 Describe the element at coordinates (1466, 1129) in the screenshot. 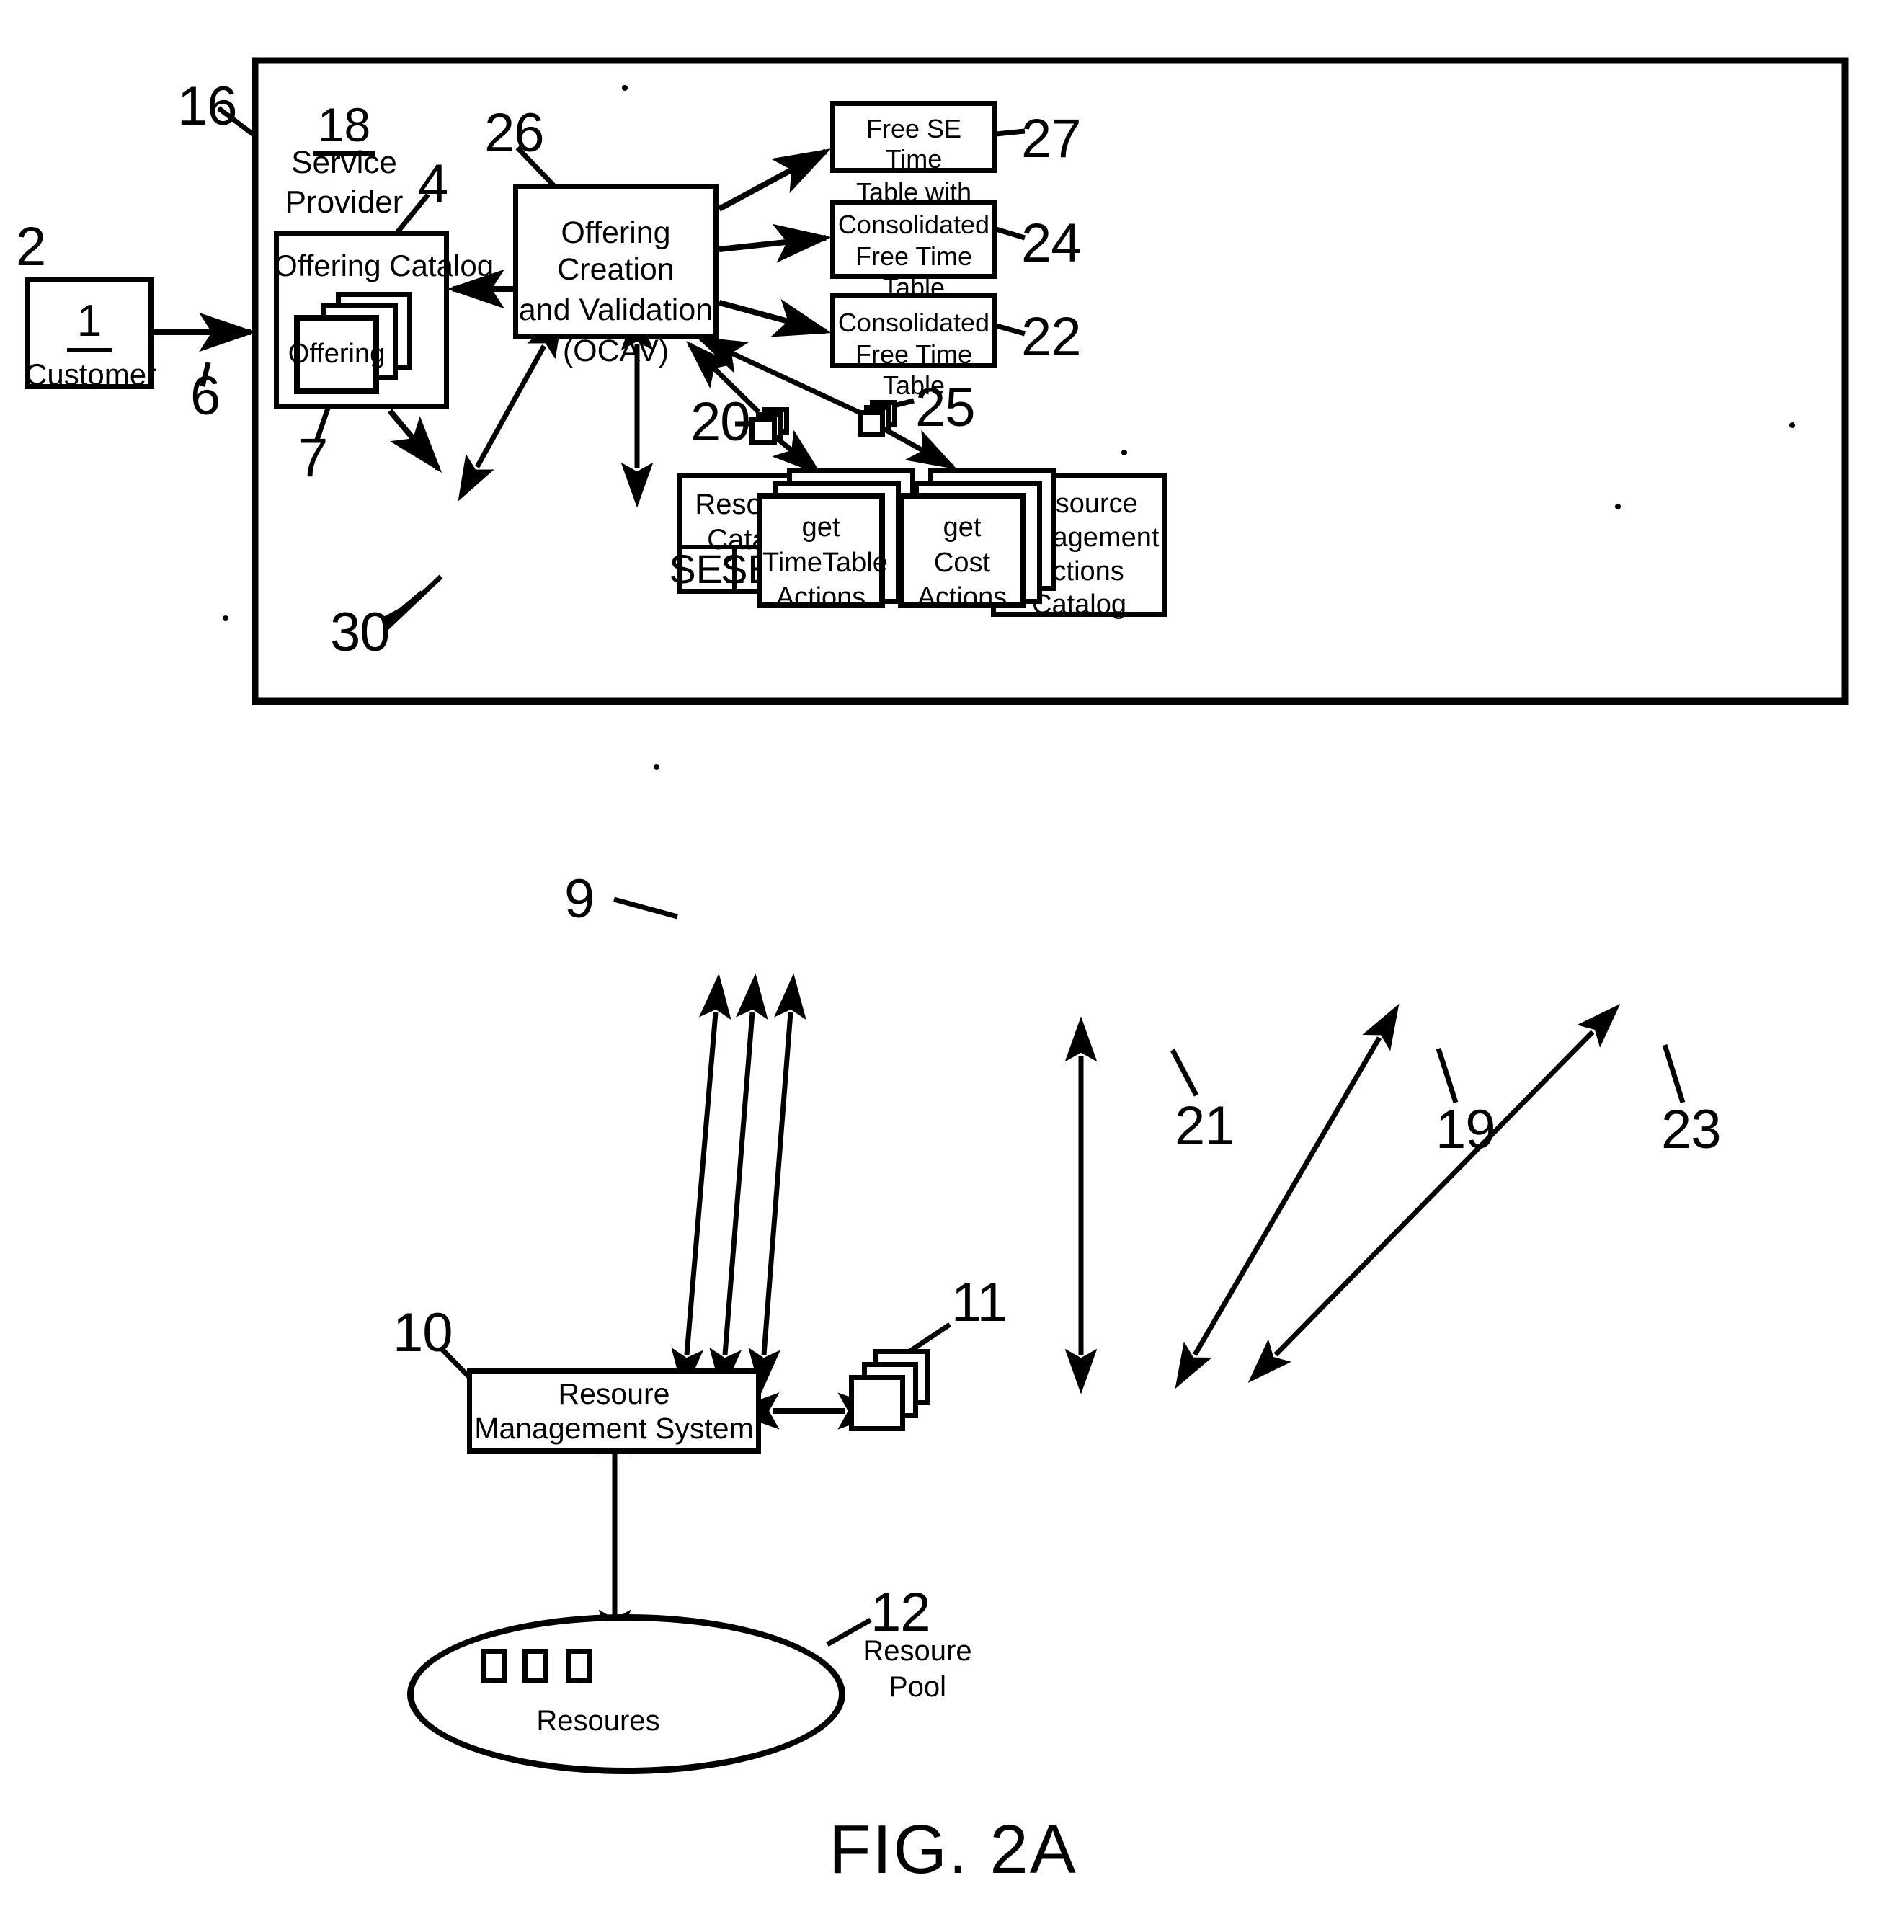

I see `ref-19: 19` at that location.